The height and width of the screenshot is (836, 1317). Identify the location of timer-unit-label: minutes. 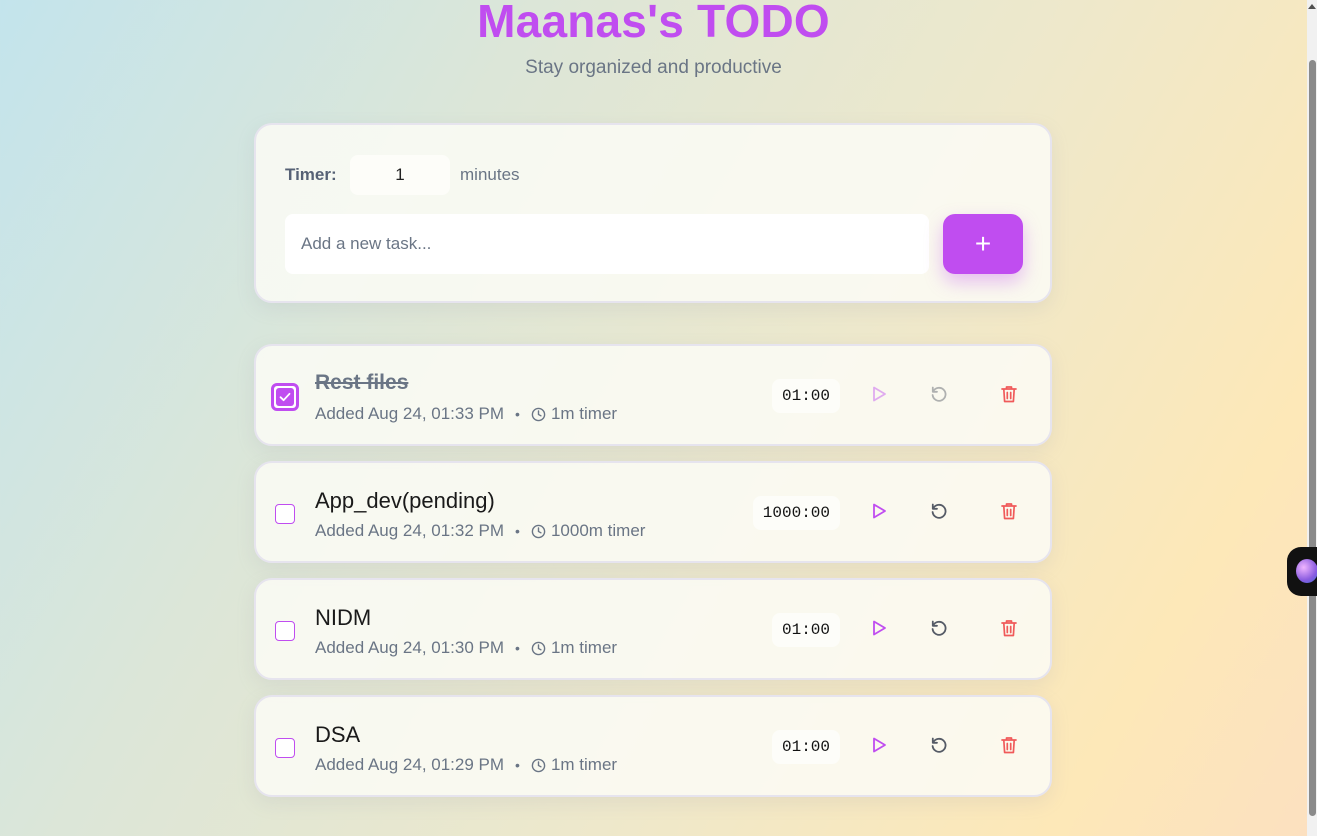
(490, 174).